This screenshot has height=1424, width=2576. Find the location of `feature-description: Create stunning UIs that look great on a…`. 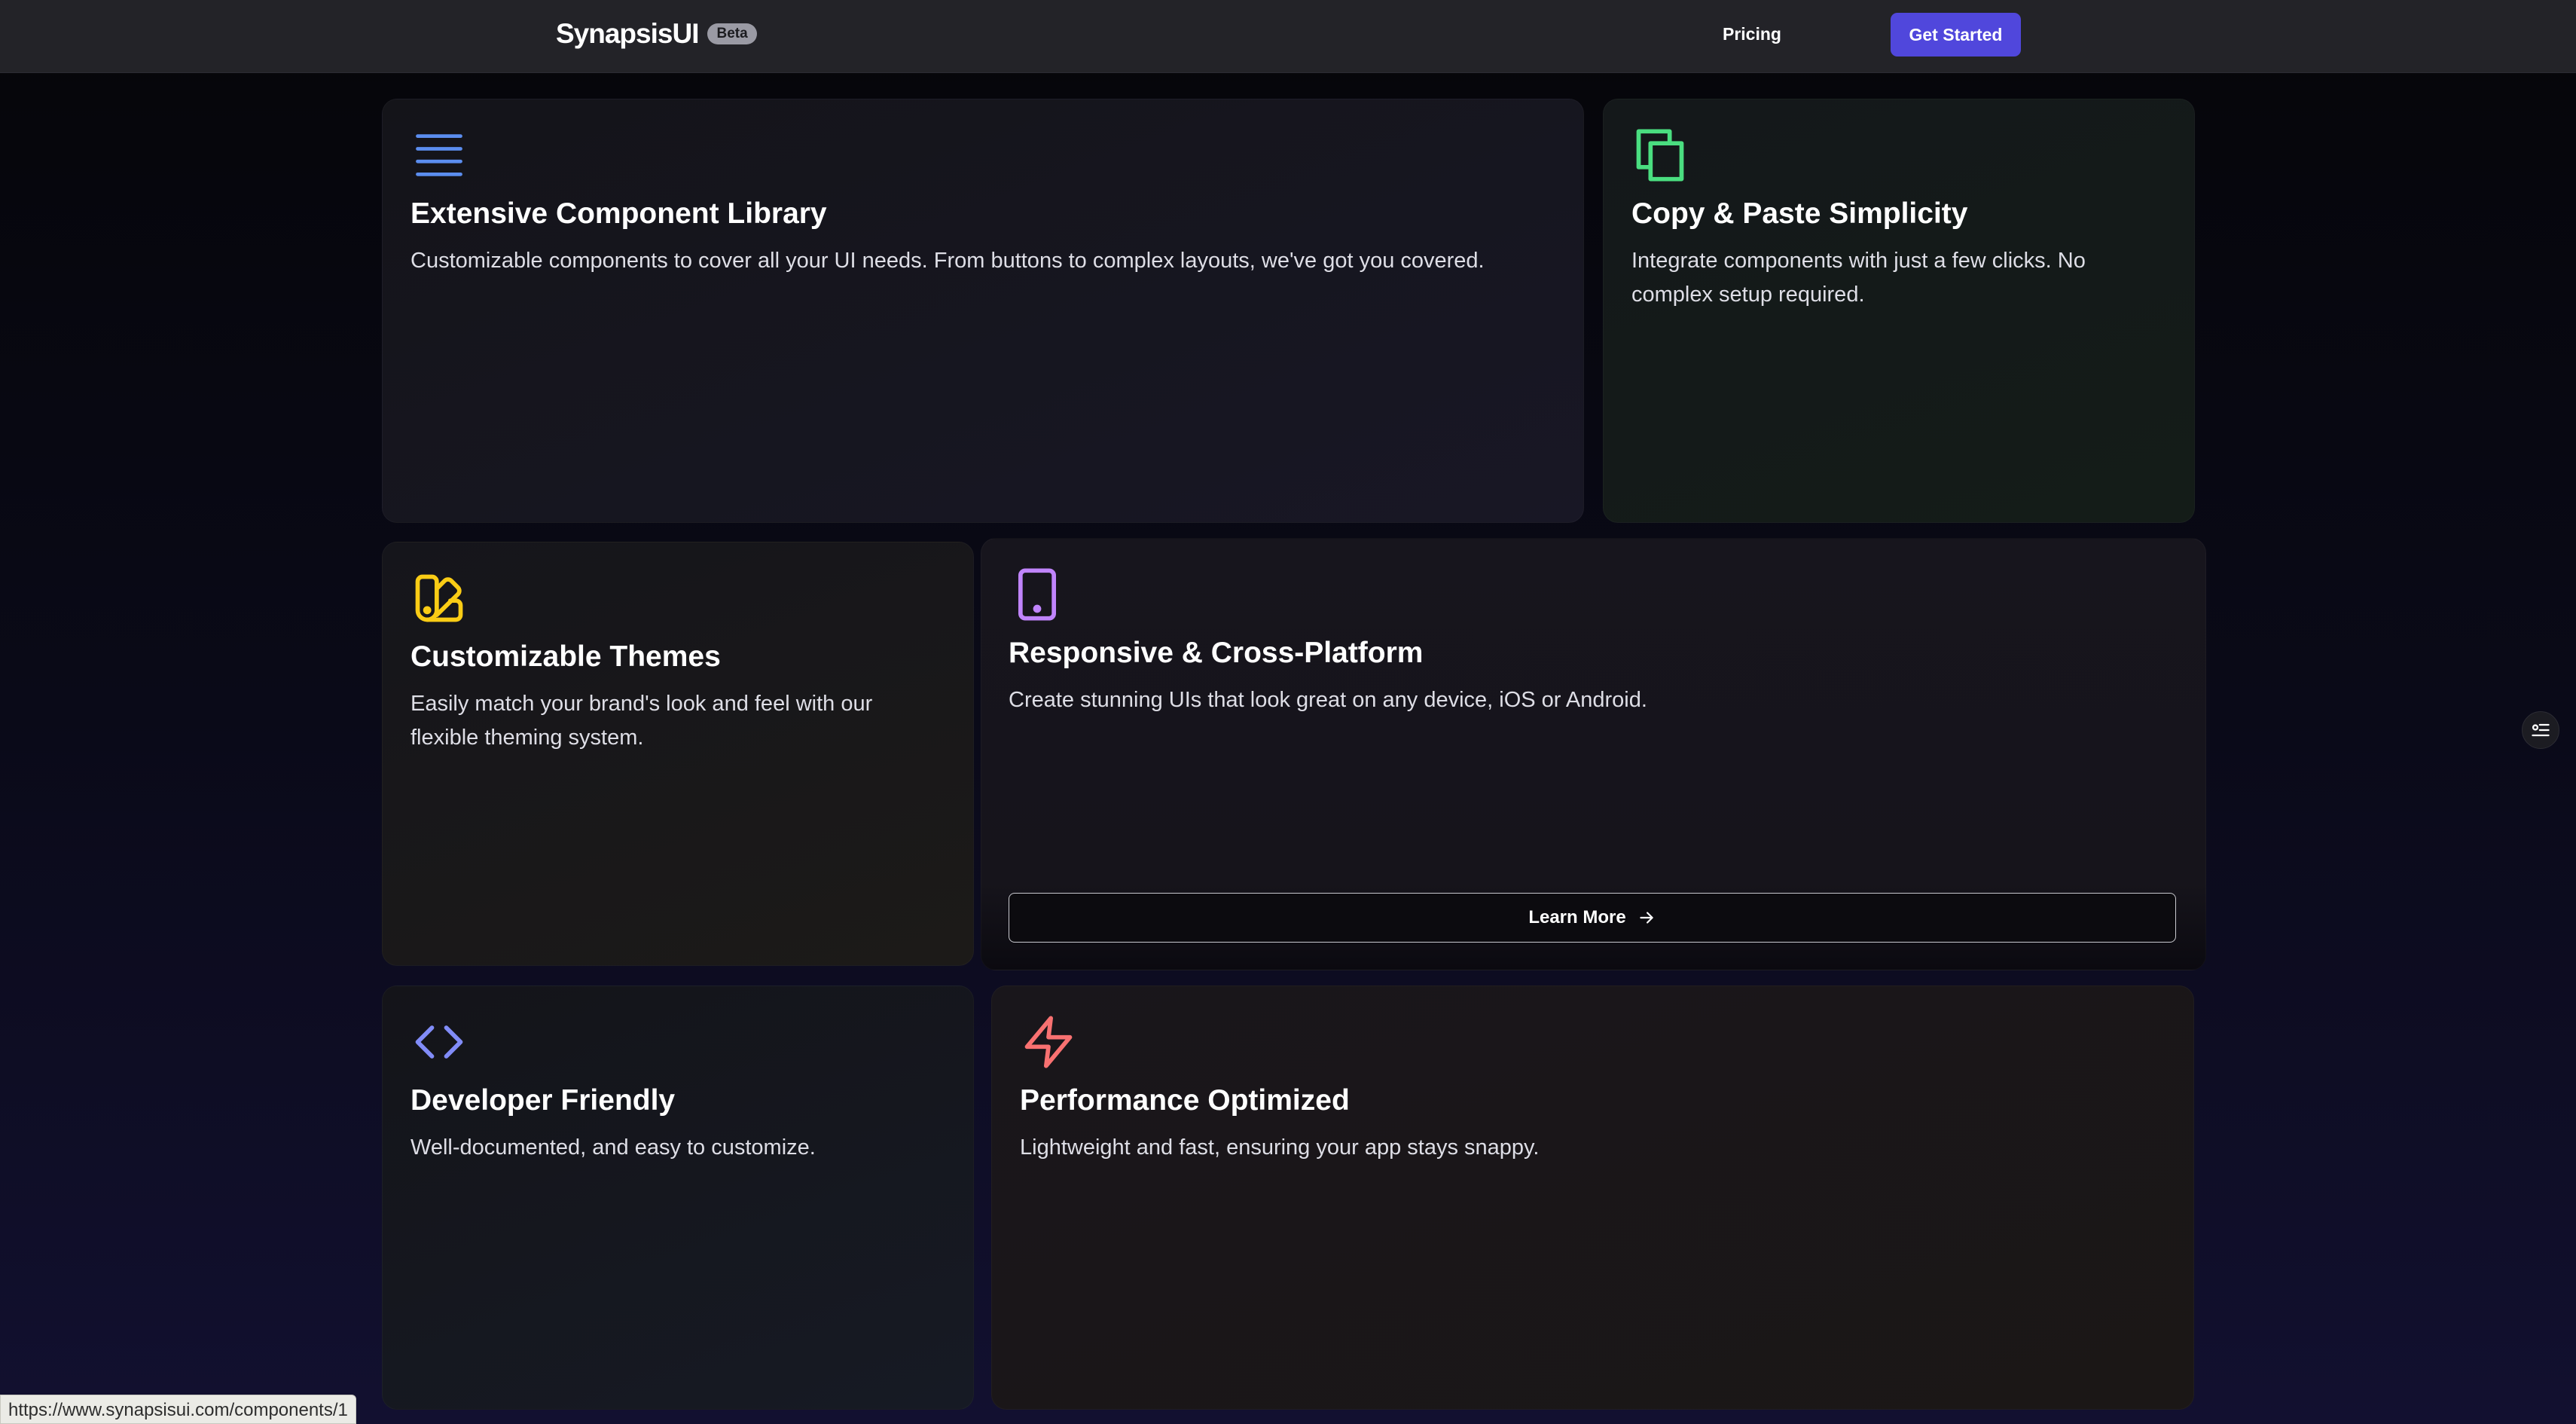

feature-description: Create stunning UIs that look great on a… is located at coordinates (1328, 700).